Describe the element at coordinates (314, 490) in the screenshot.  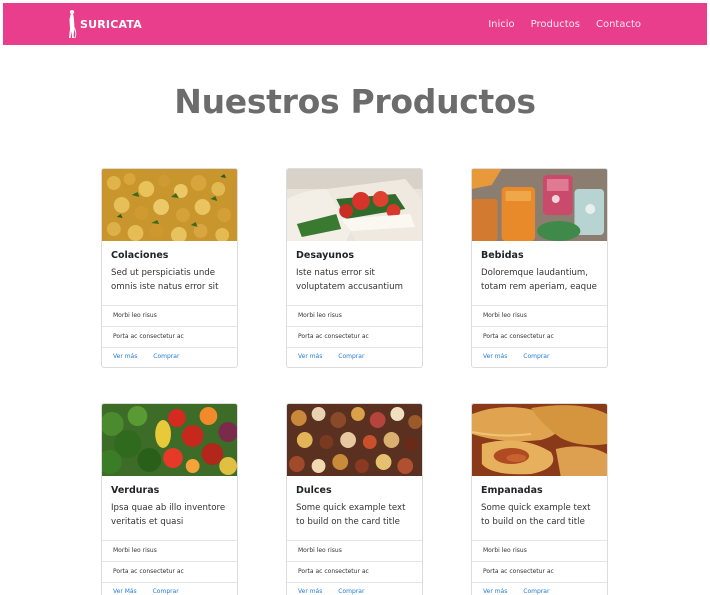
I see `card-title: Dulces` at that location.